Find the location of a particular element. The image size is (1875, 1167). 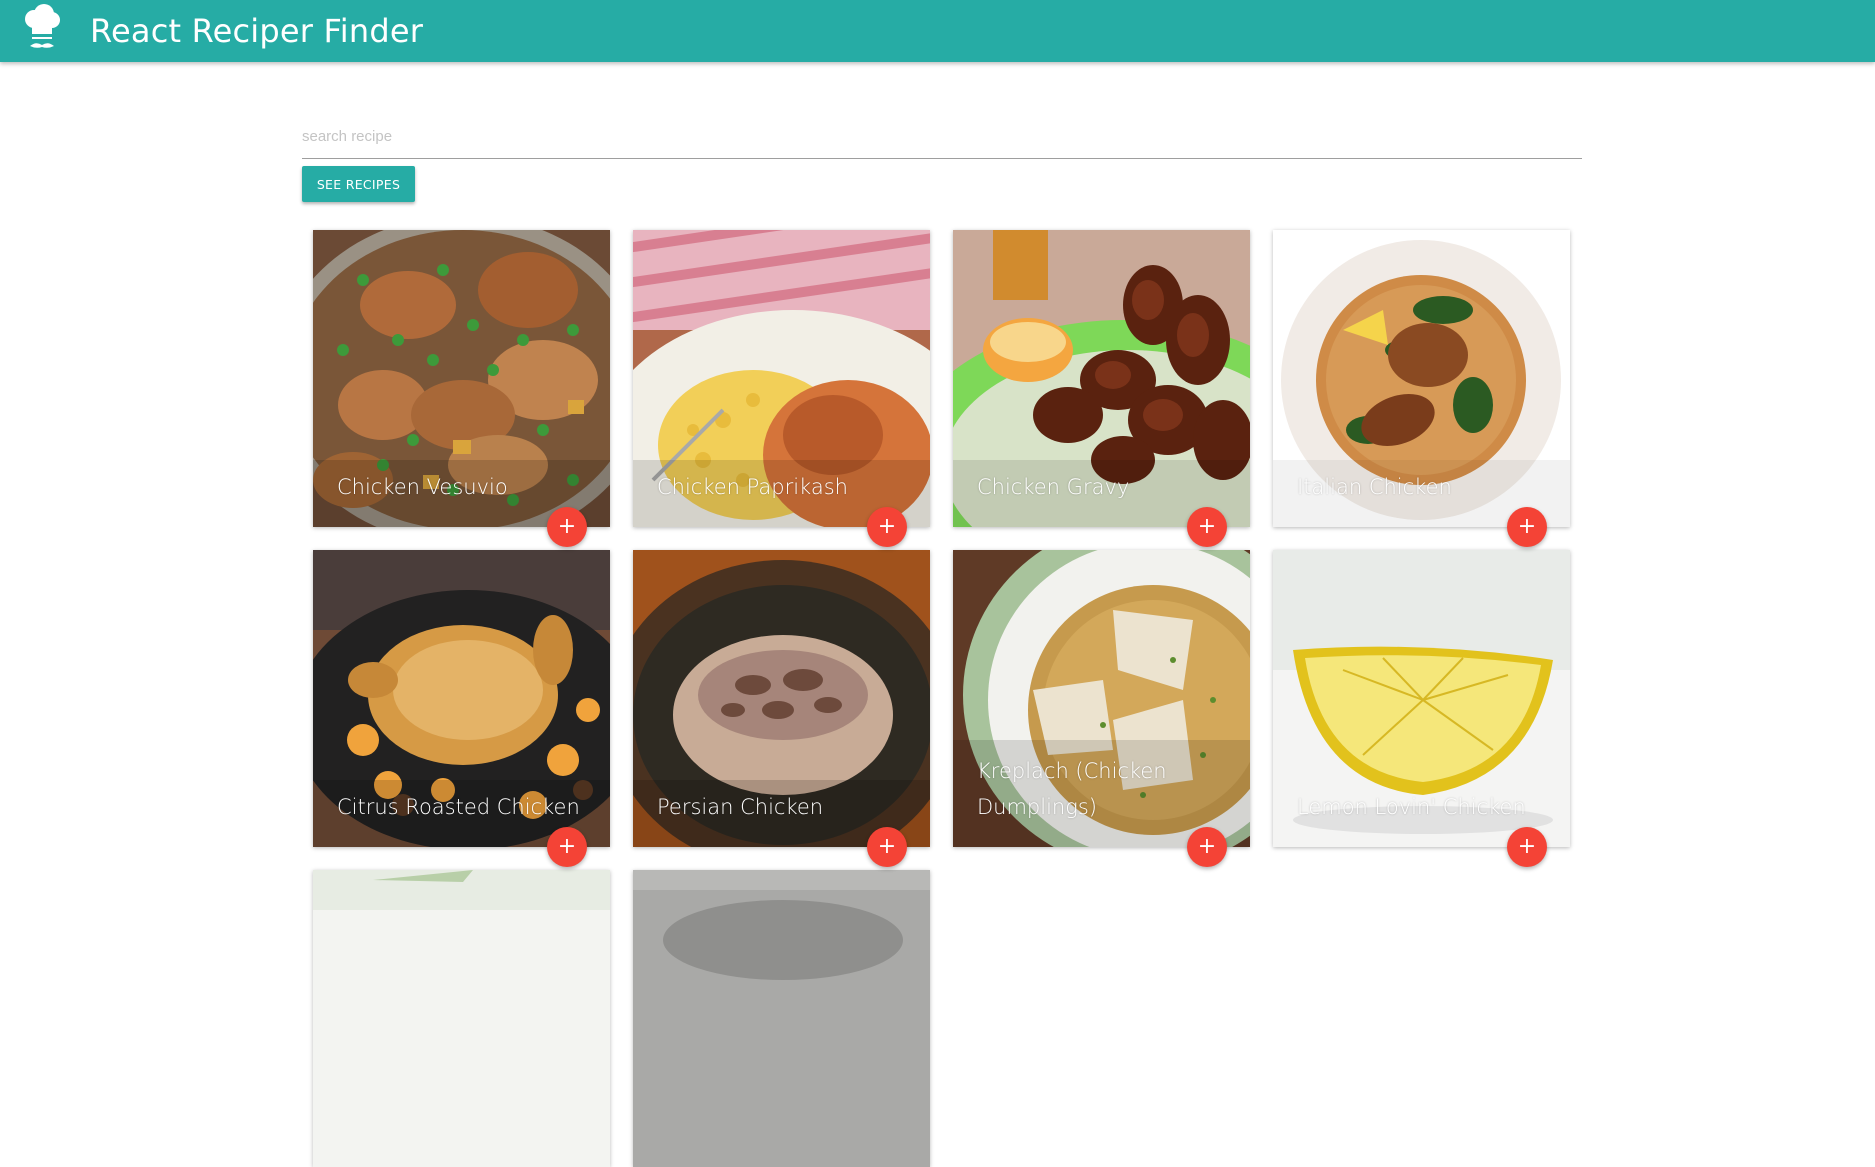

recipe-card: Citrus Roasted Chicken + is located at coordinates (461, 708).